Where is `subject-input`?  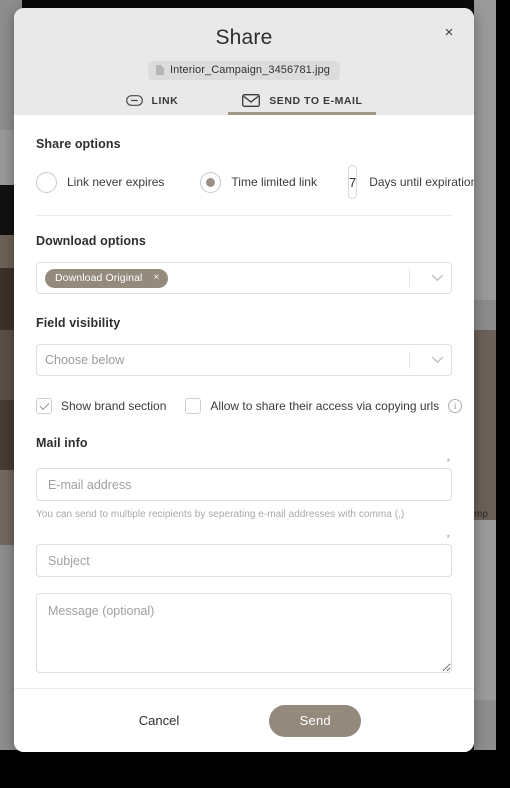 subject-input is located at coordinates (244, 560).